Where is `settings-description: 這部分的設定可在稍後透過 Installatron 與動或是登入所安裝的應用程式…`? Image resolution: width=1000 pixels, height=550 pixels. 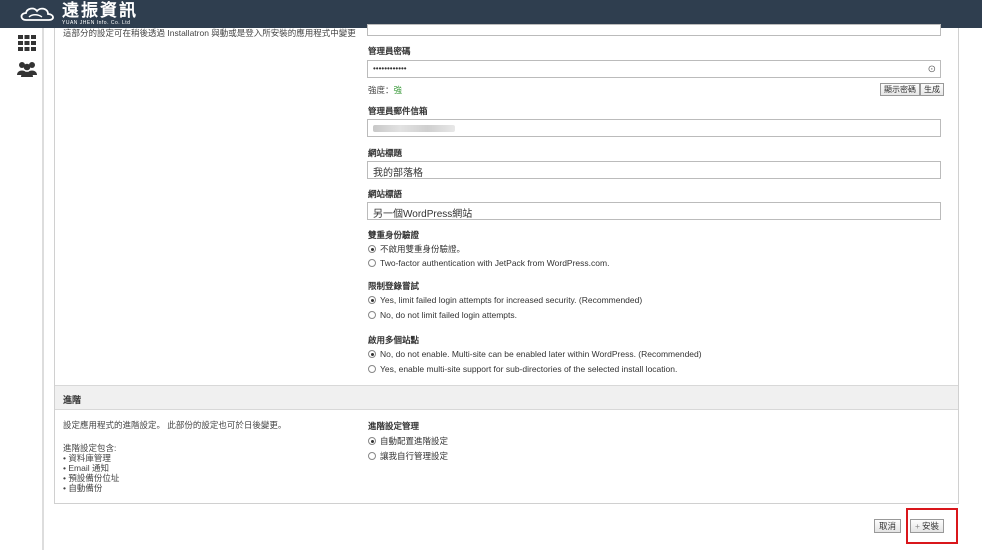
settings-description: 這部分的設定可在稍後透過 Installatron 與動或是登入所安裝的應用程式… is located at coordinates (209, 33).